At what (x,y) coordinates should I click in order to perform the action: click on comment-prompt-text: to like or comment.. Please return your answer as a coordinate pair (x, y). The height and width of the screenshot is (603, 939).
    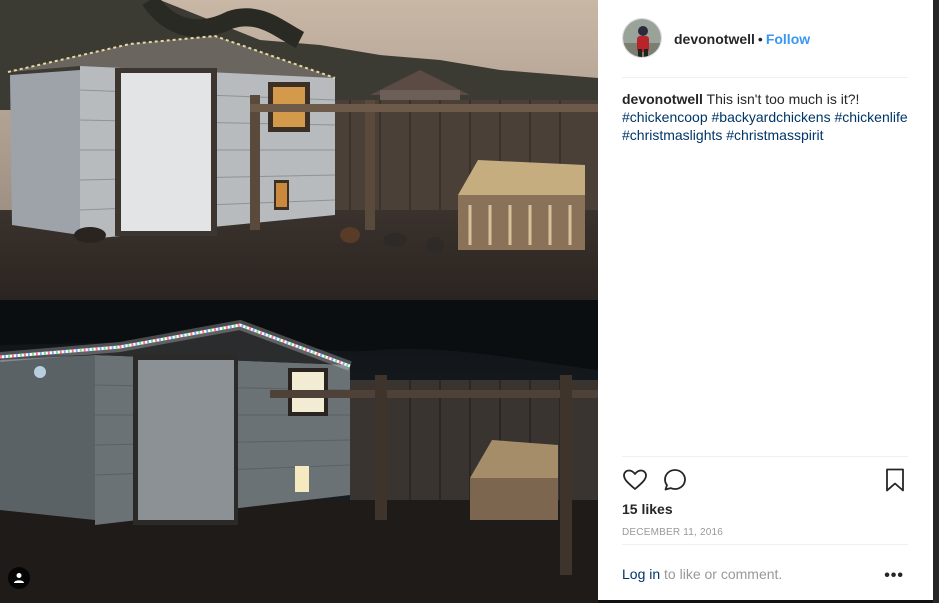
    Looking at the image, I should click on (721, 574).